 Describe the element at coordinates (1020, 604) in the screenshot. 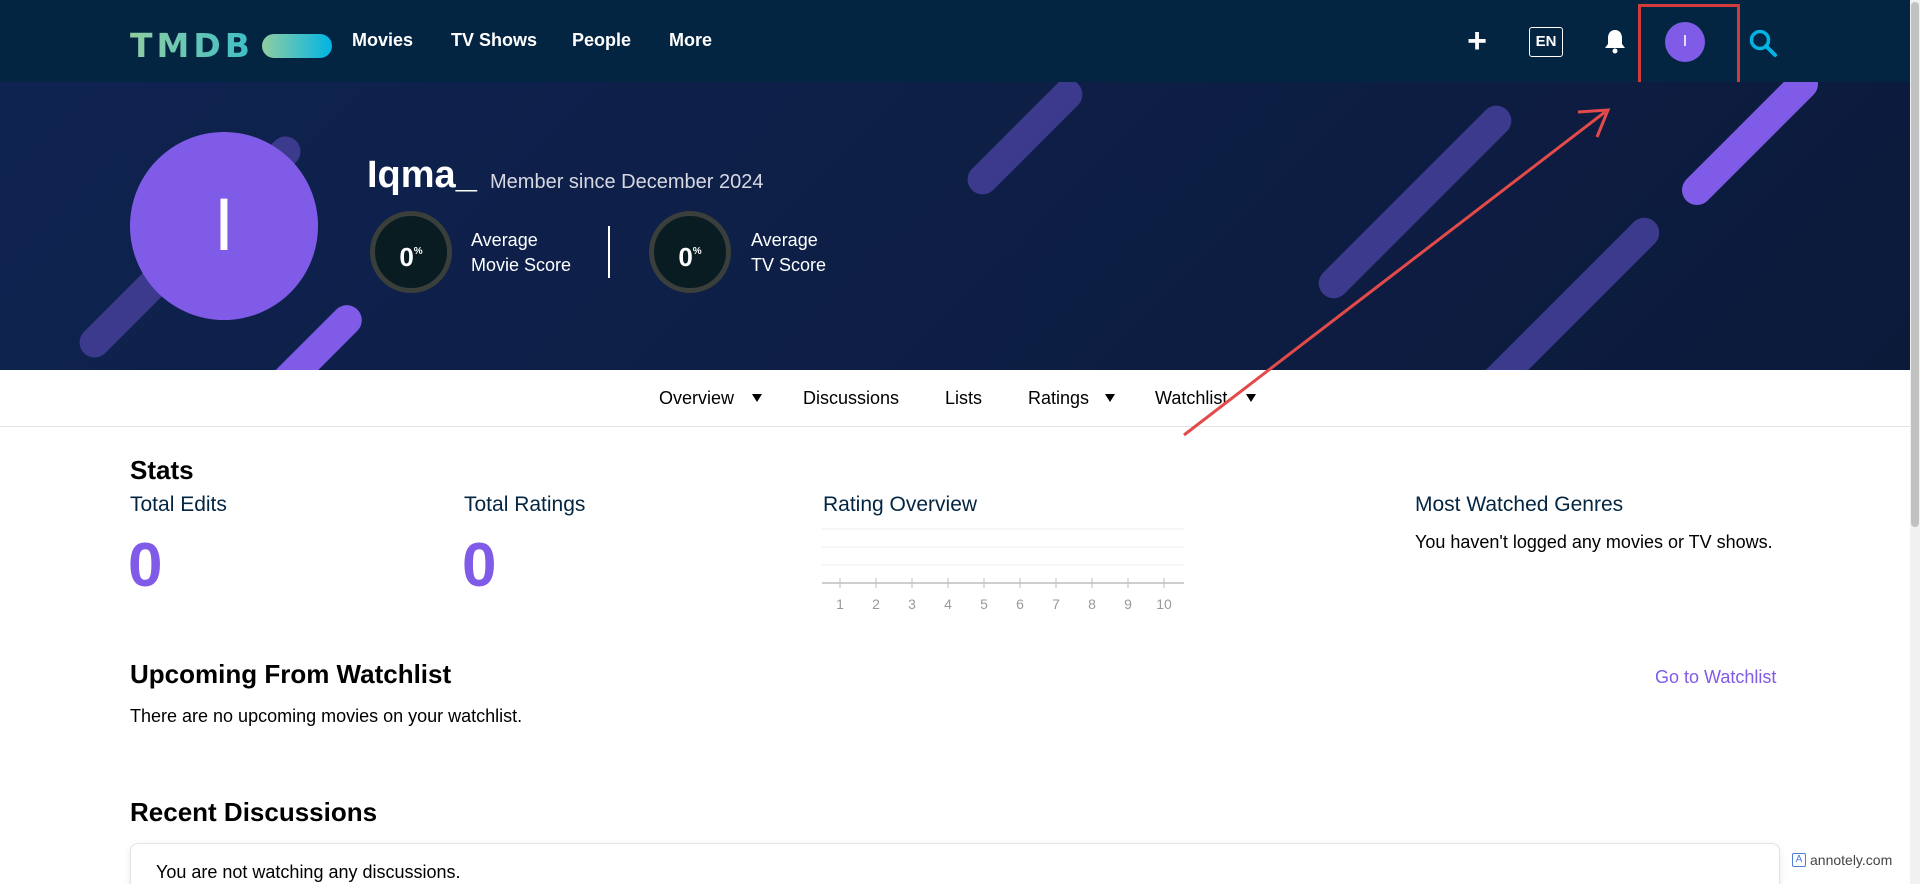

I see `tick-label: 6` at that location.